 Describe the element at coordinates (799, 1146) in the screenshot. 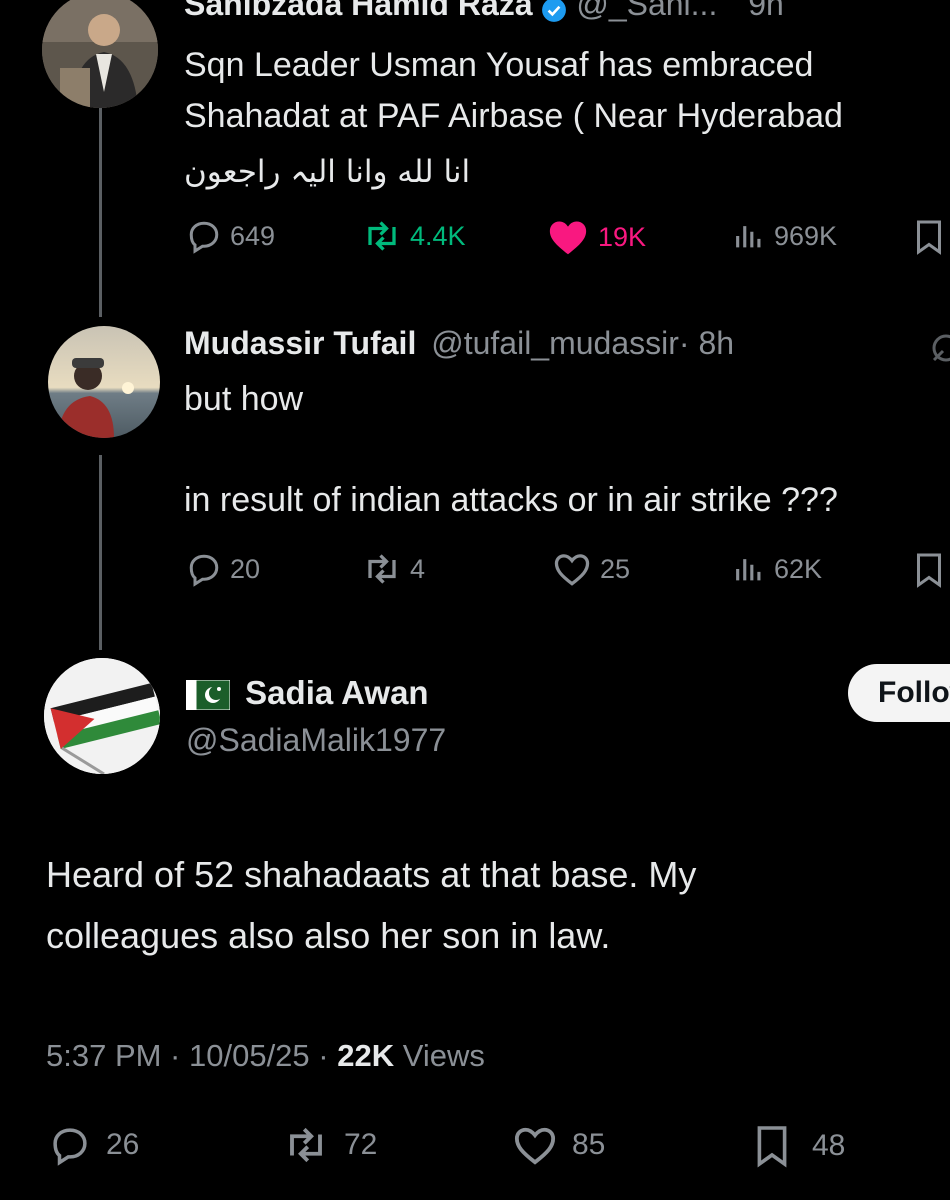

I see `bookmark-button: 48` at that location.